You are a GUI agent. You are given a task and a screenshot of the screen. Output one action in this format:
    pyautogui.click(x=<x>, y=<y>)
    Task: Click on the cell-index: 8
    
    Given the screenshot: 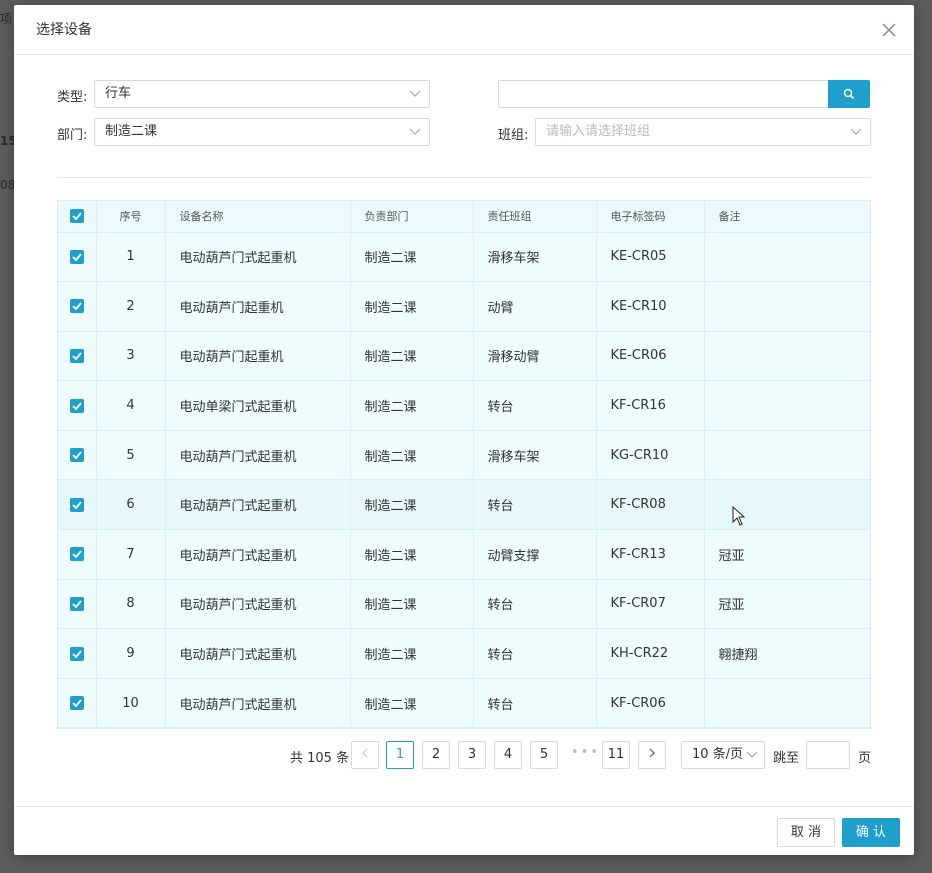 What is the action you would take?
    pyautogui.click(x=131, y=604)
    